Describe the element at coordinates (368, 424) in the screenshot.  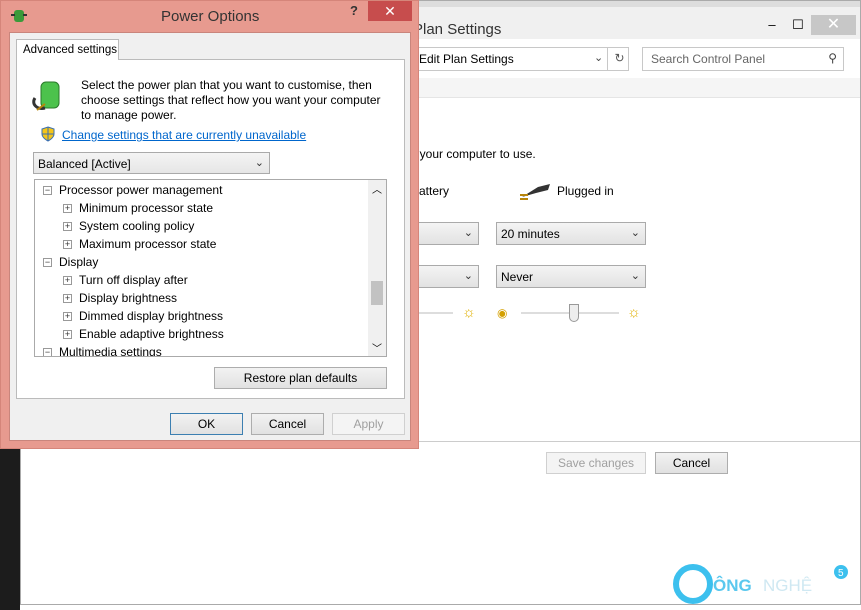
I see `apply-button: Apply` at that location.